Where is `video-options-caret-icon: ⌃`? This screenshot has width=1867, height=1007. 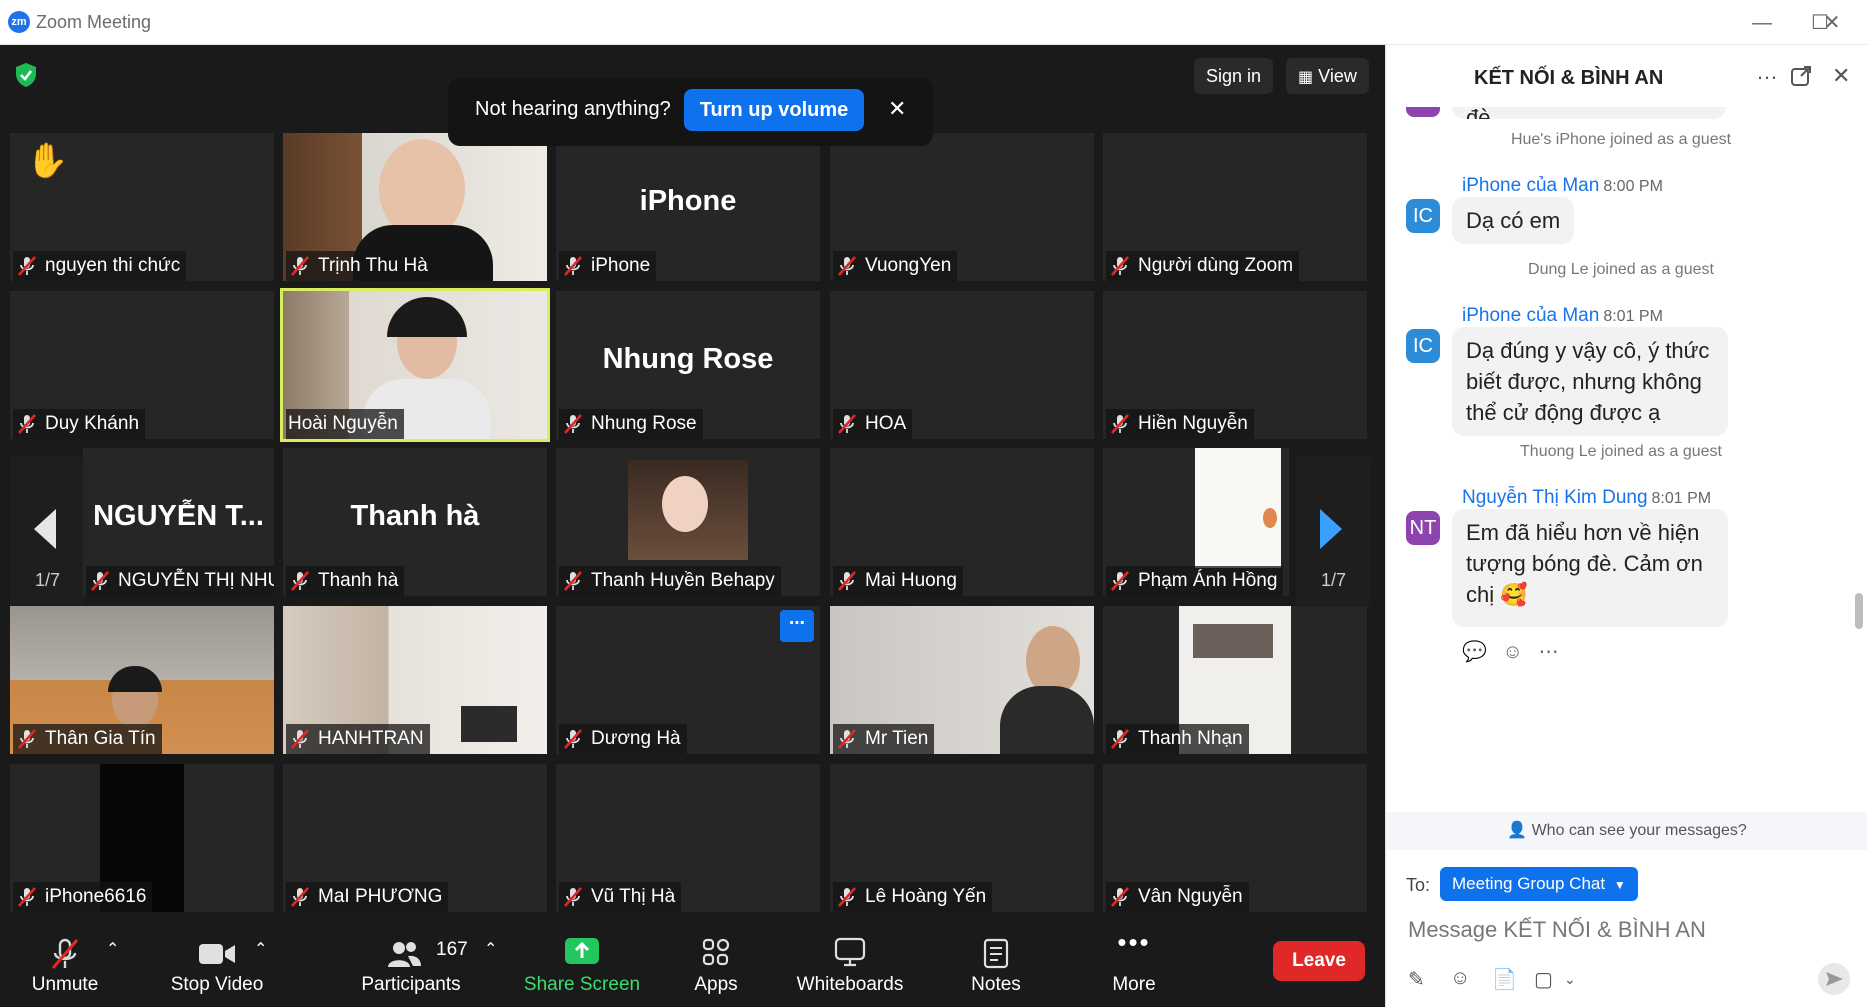
video-options-caret-icon: ⌃ is located at coordinates (260, 949).